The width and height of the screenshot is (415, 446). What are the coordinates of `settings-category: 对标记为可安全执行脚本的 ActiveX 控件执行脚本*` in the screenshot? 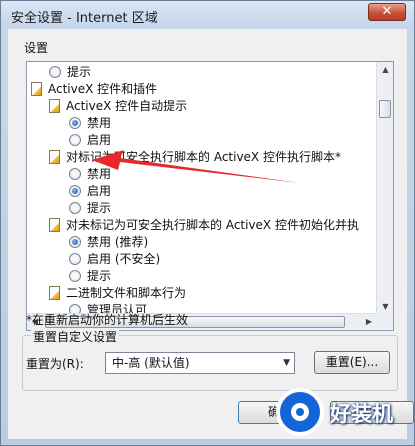 It's located at (195, 157).